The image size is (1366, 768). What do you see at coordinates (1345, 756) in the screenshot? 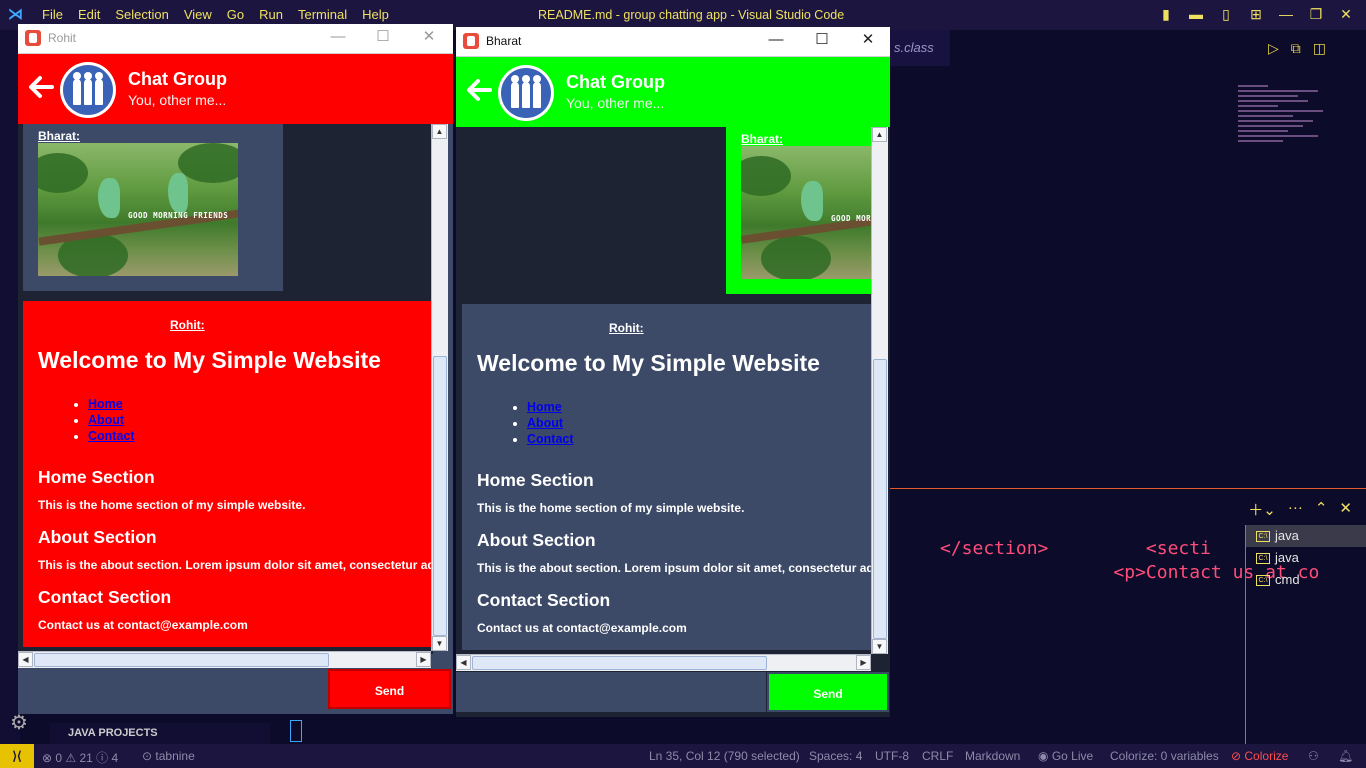
I see `notifications-bell-icon: 🔔︎` at bounding box center [1345, 756].